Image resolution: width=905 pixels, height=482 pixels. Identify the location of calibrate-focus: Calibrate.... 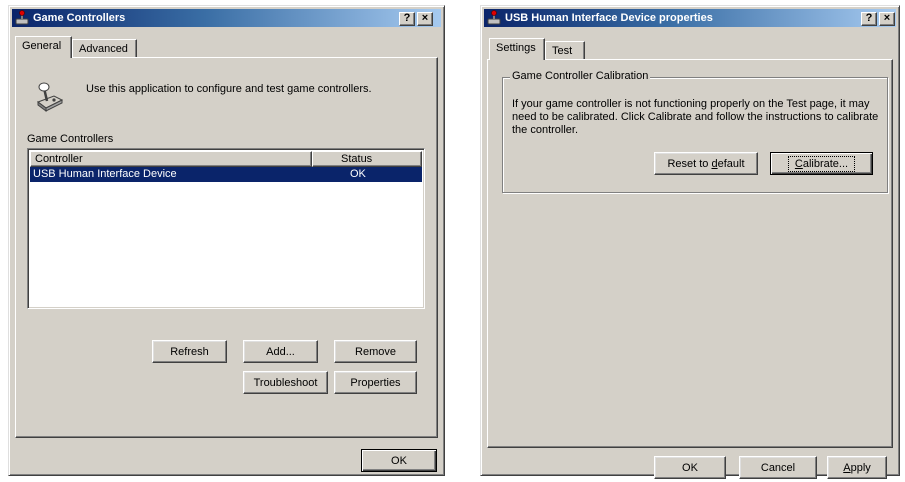
(821, 163).